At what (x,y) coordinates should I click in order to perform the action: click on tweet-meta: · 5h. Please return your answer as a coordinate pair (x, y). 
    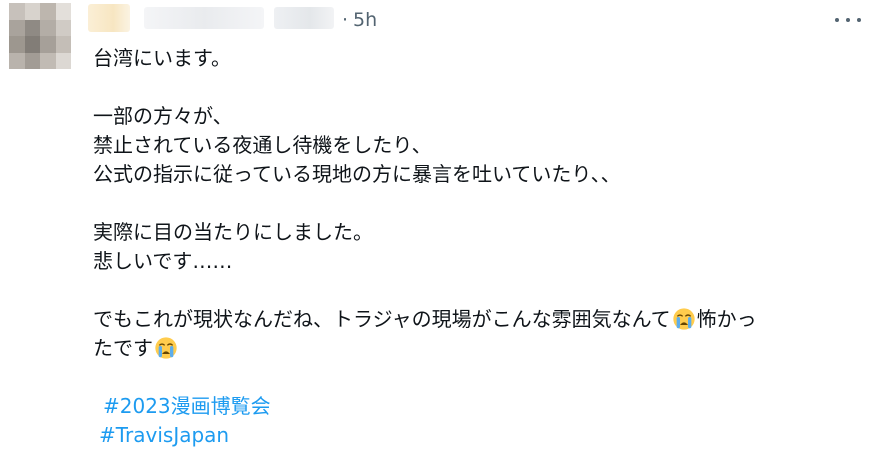
    Looking at the image, I should click on (359, 20).